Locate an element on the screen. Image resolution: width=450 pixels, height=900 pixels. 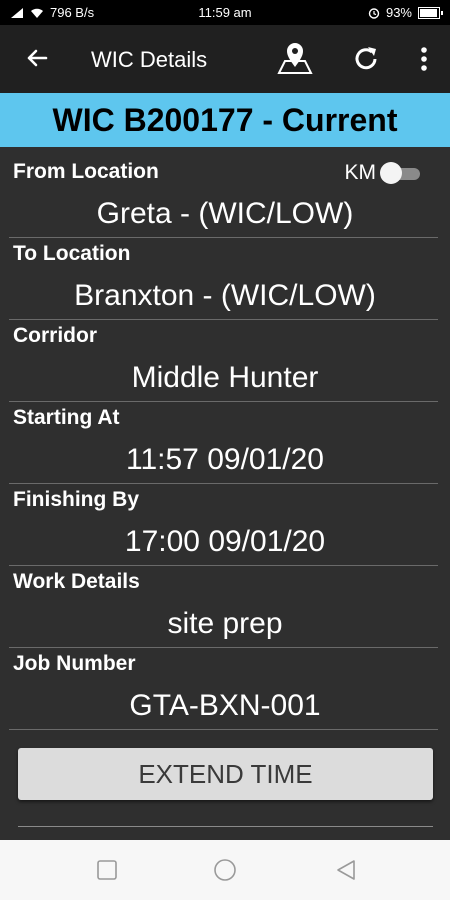
home-icon is located at coordinates (225, 870).